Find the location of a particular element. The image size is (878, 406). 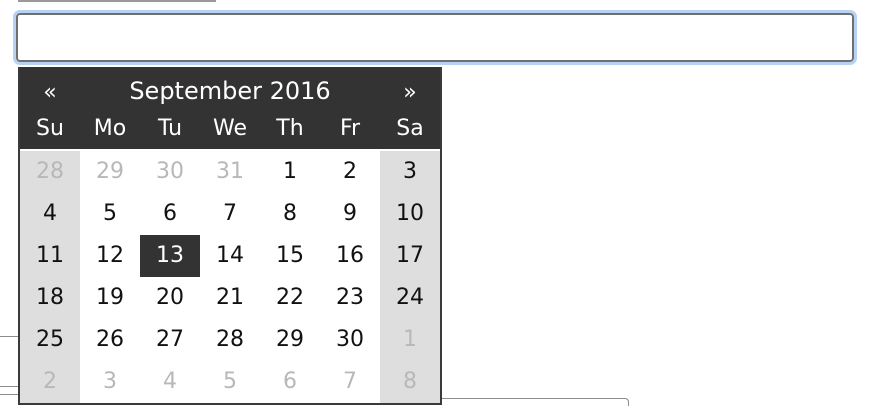

calendar-day: 14 is located at coordinates (230, 256).